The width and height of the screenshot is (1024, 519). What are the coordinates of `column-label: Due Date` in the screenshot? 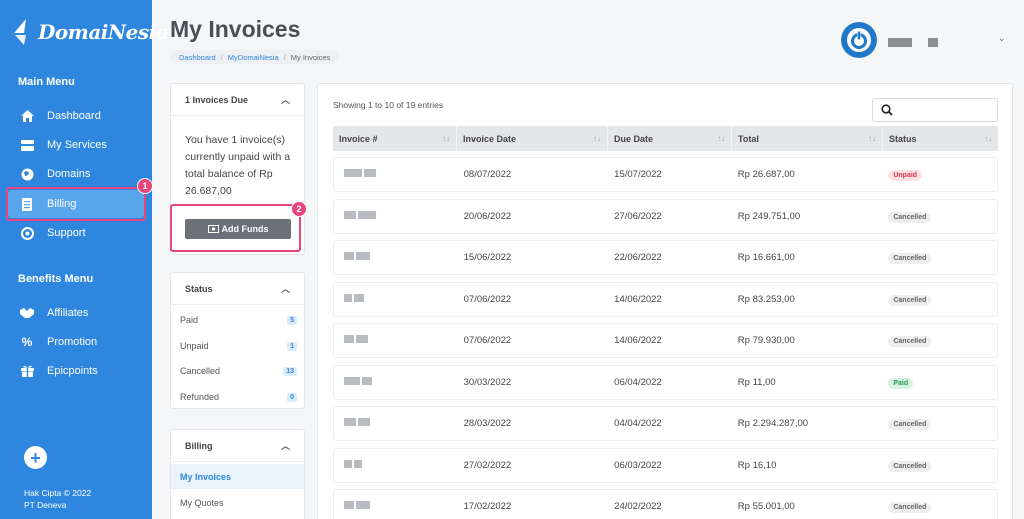 It's located at (634, 138).